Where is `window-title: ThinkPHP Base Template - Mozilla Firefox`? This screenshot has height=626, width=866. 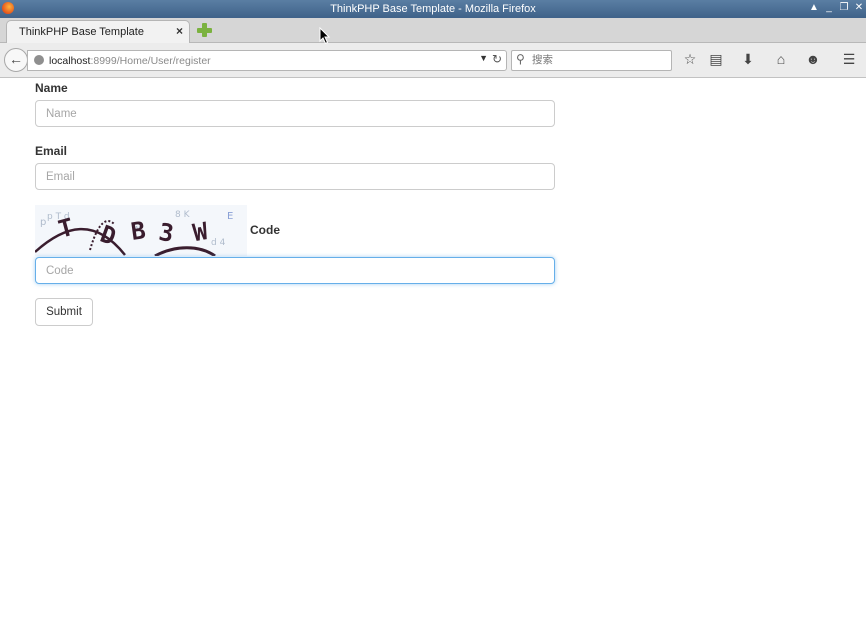
window-title: ThinkPHP Base Template - Mozilla Firefox is located at coordinates (433, 9).